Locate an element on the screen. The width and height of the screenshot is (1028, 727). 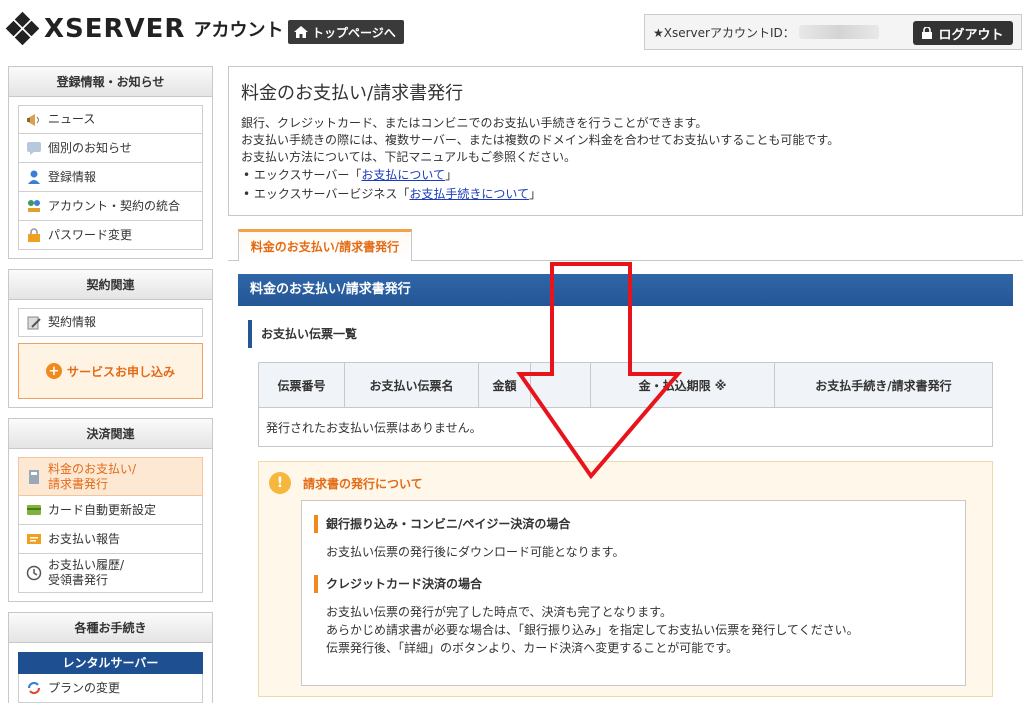
sidebar-item-personal-notice: 個別のお知らせ is located at coordinates (110, 148).